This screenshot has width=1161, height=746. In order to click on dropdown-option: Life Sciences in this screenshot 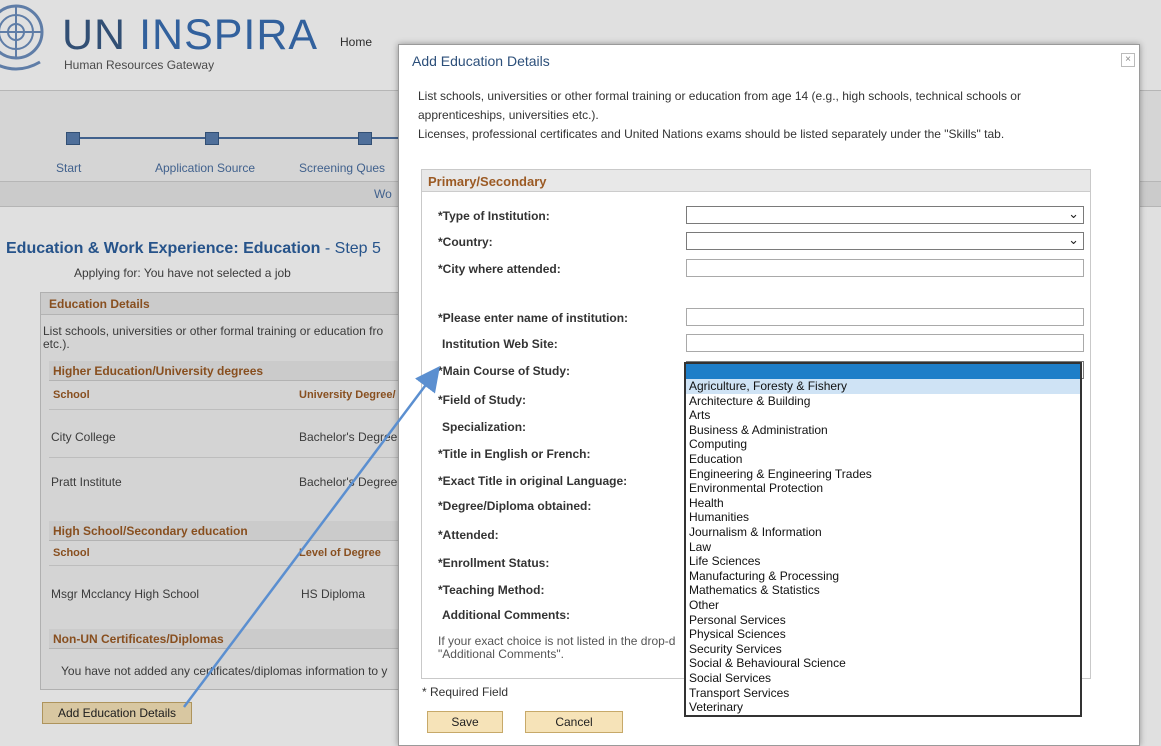, I will do `click(724, 561)`.